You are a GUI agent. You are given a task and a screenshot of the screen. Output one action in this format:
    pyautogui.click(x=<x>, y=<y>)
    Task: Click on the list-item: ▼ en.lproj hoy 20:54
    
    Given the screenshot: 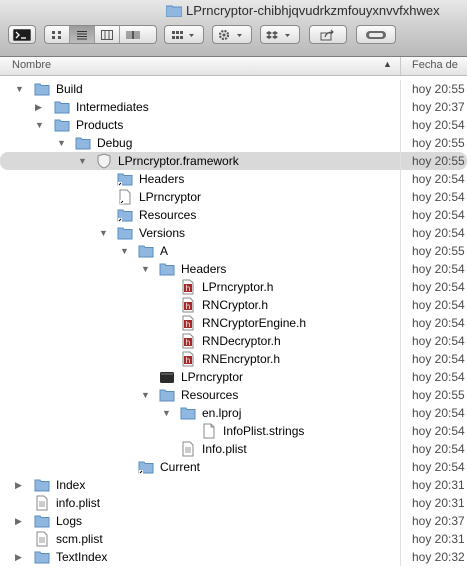 What is the action you would take?
    pyautogui.click(x=233, y=413)
    